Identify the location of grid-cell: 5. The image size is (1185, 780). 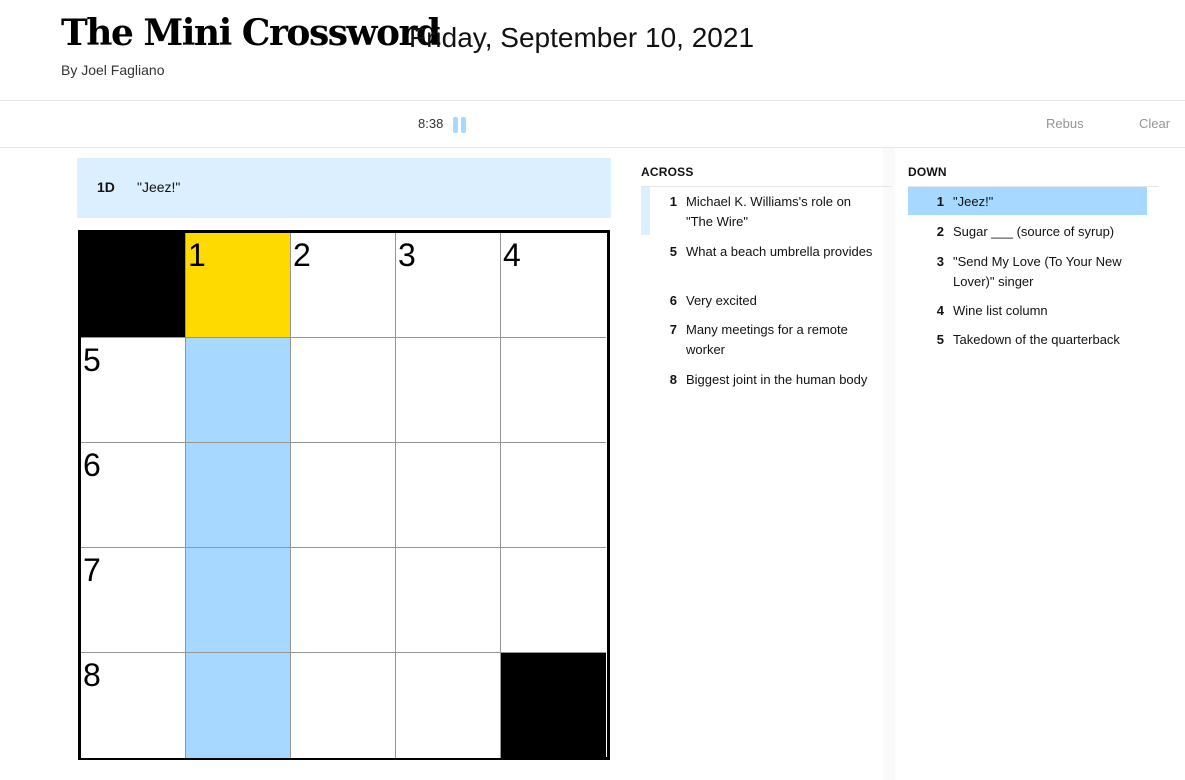
(133, 390).